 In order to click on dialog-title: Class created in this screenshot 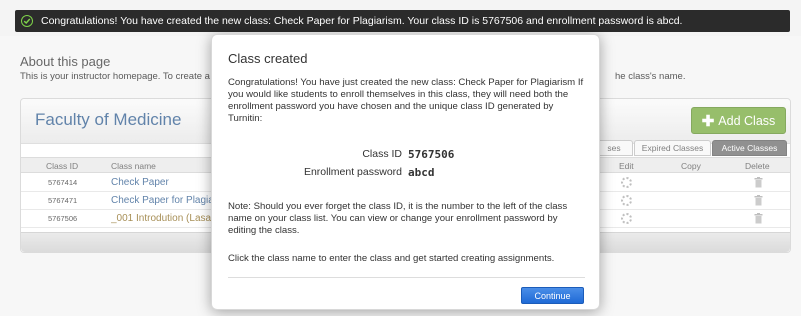, I will do `click(268, 58)`.